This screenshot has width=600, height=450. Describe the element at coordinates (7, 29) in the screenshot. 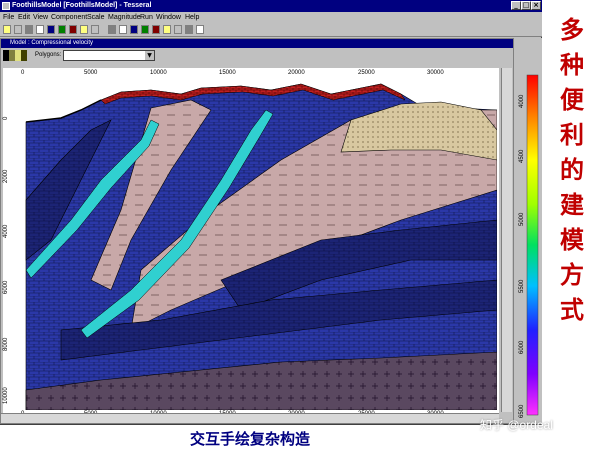

I see `new-icon` at that location.